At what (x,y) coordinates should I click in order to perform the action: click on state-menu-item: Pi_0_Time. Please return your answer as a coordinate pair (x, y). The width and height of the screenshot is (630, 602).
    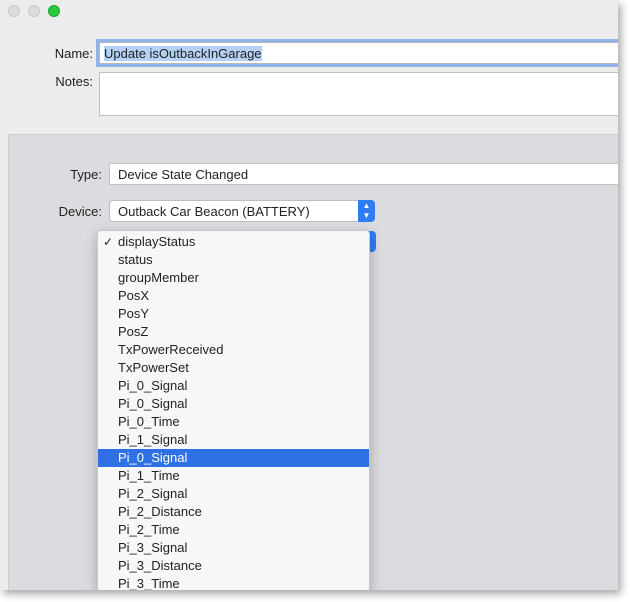
    Looking at the image, I should click on (233, 422).